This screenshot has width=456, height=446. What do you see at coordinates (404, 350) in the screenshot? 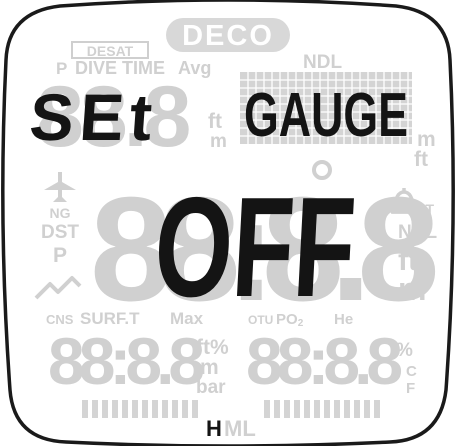
I see `pct-right-label: %` at bounding box center [404, 350].